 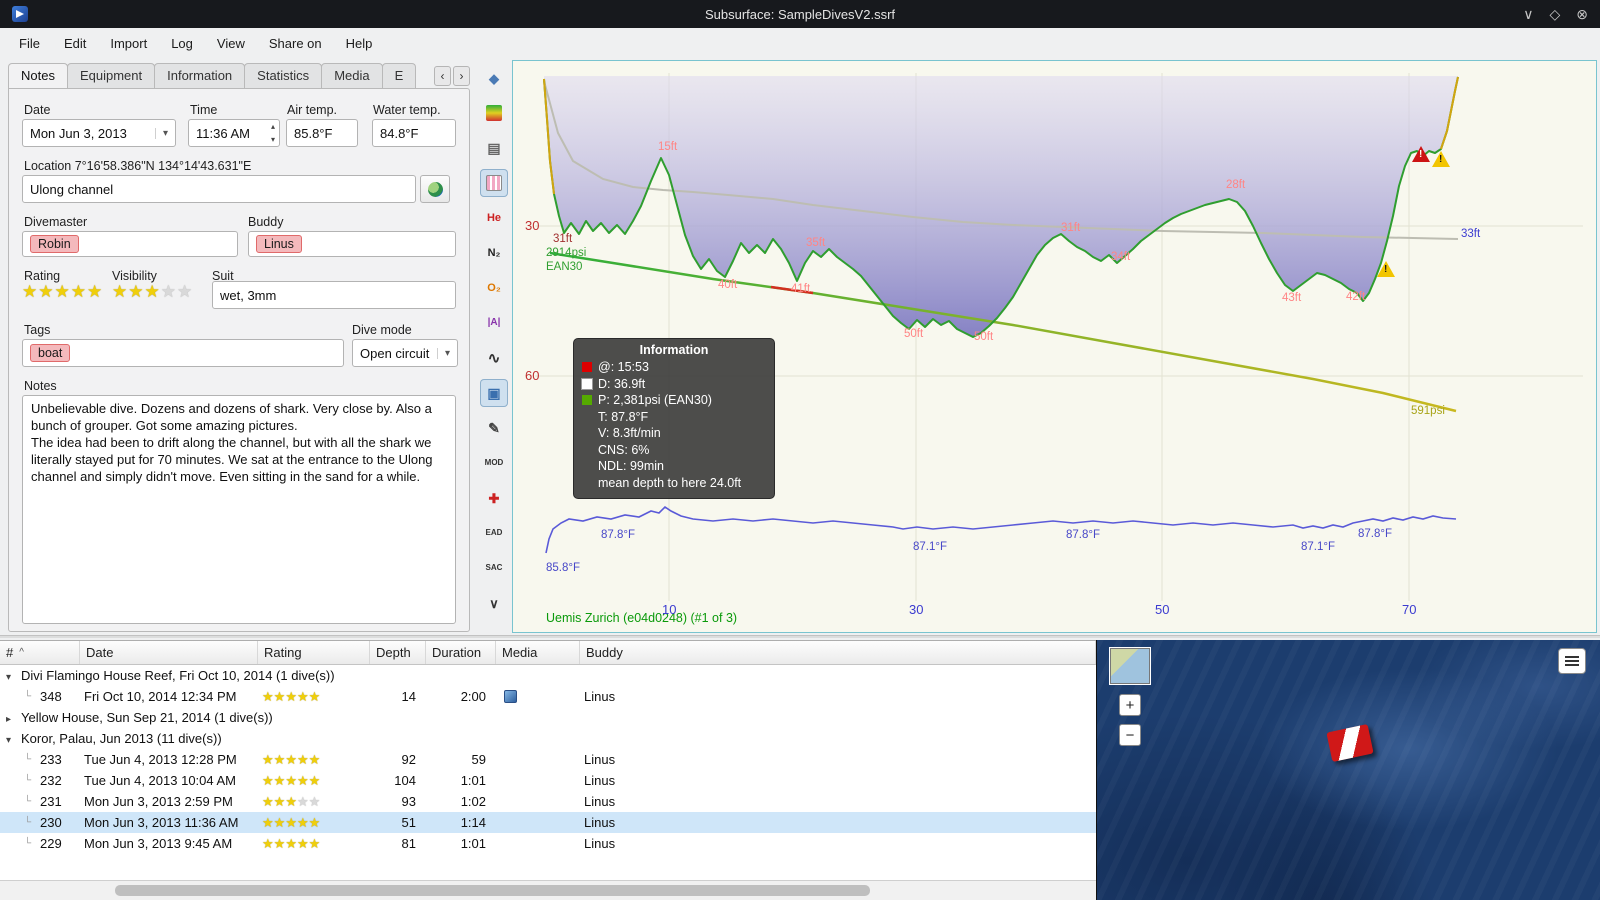 I want to click on column-header-media: Media, so click(x=538, y=652).